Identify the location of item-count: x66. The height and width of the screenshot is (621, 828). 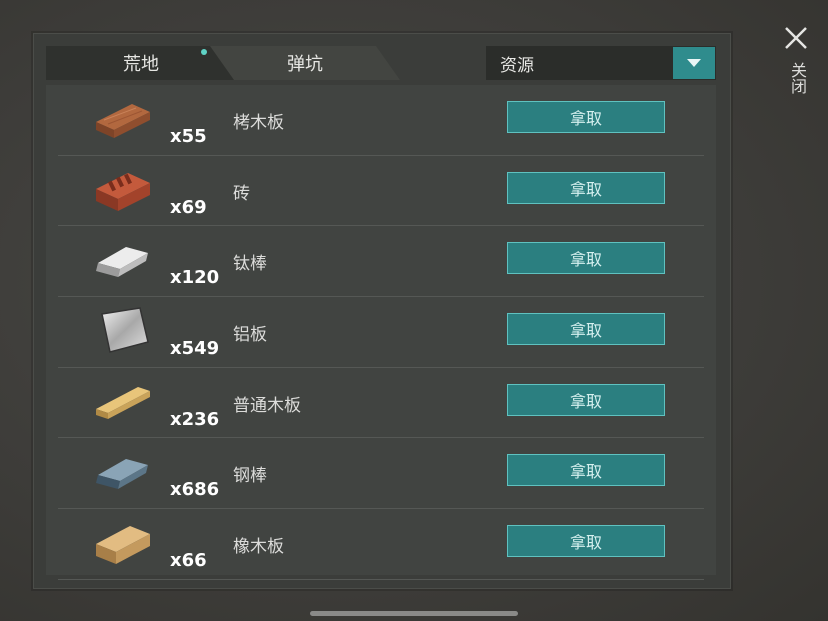
(188, 561).